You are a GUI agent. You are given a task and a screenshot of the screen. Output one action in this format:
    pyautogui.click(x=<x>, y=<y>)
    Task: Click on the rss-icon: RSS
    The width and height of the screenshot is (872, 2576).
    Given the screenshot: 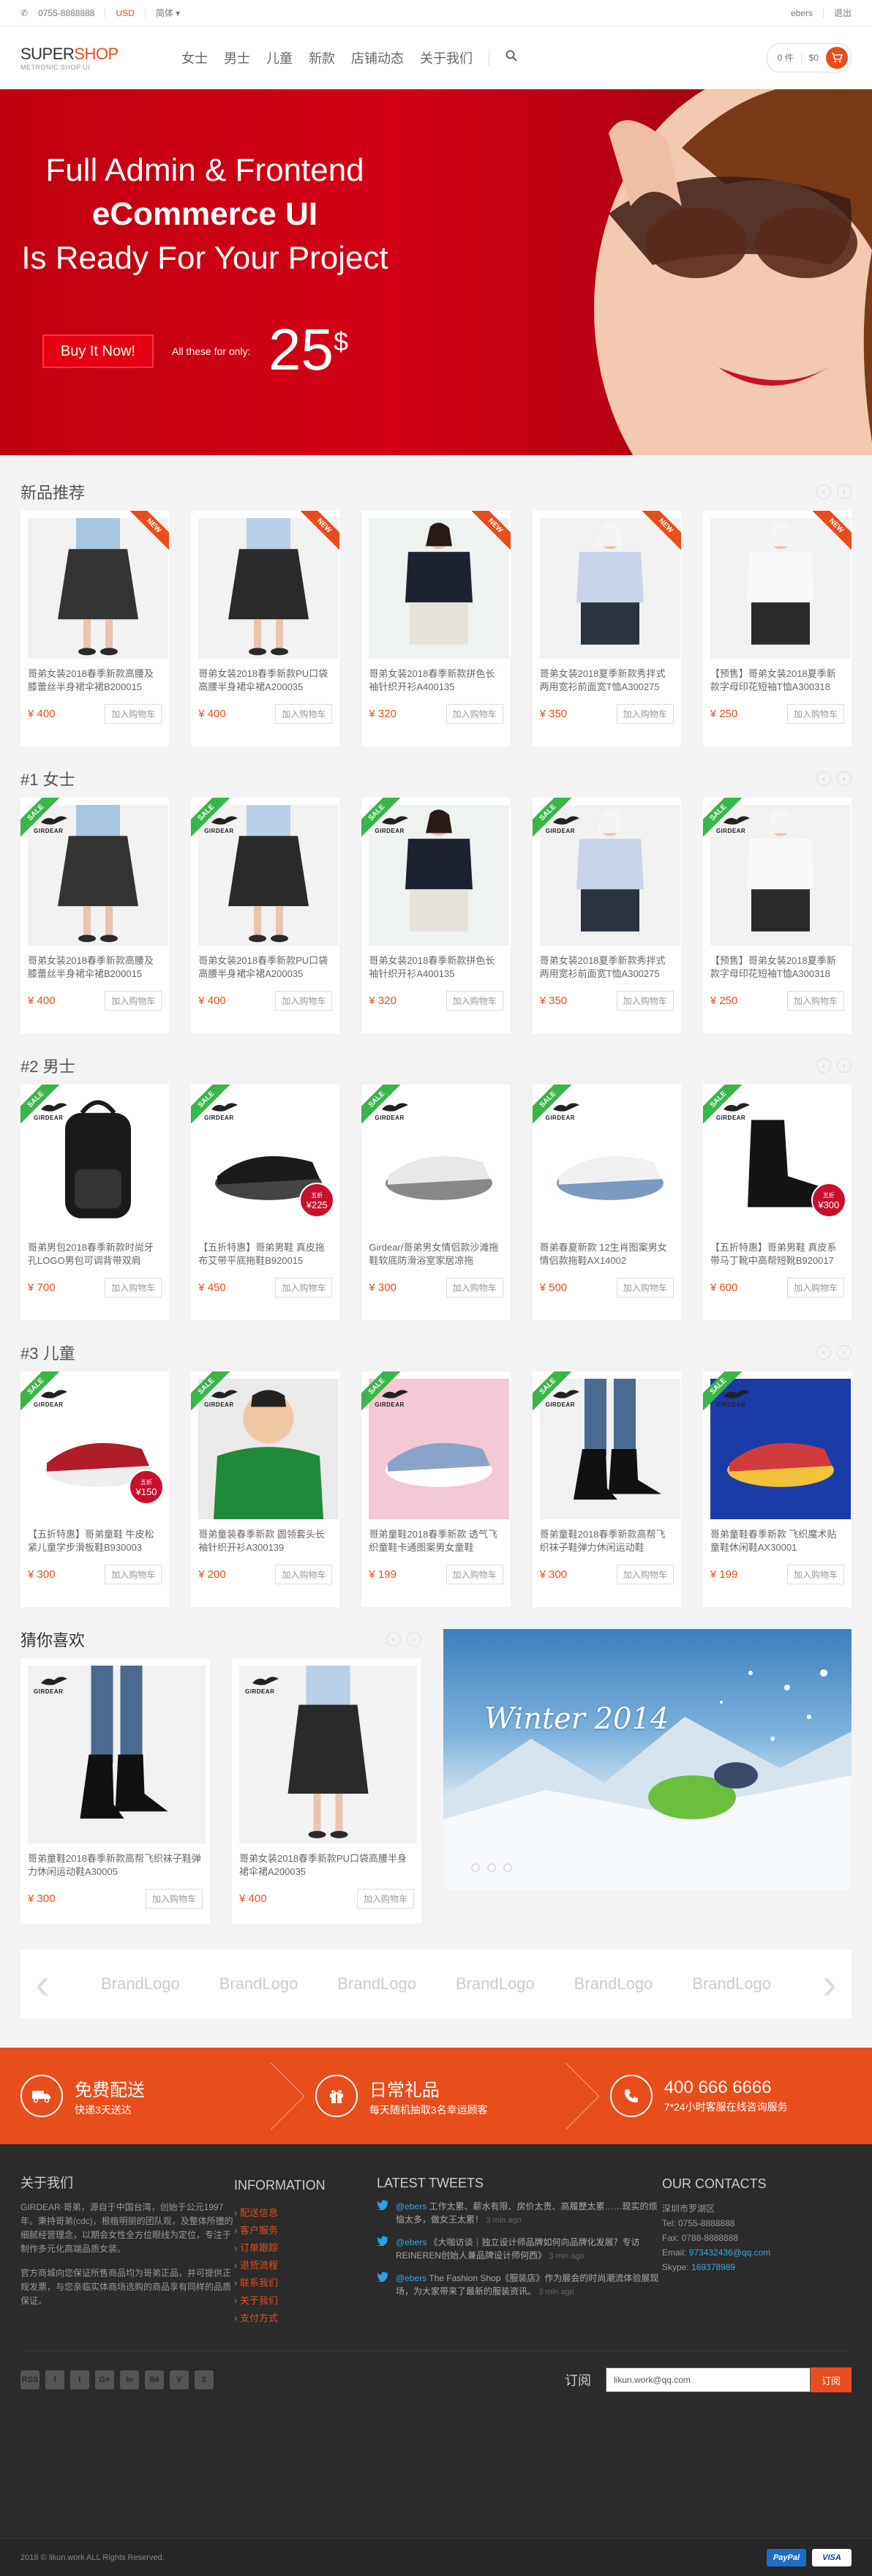 What is the action you would take?
    pyautogui.click(x=30, y=2379)
    